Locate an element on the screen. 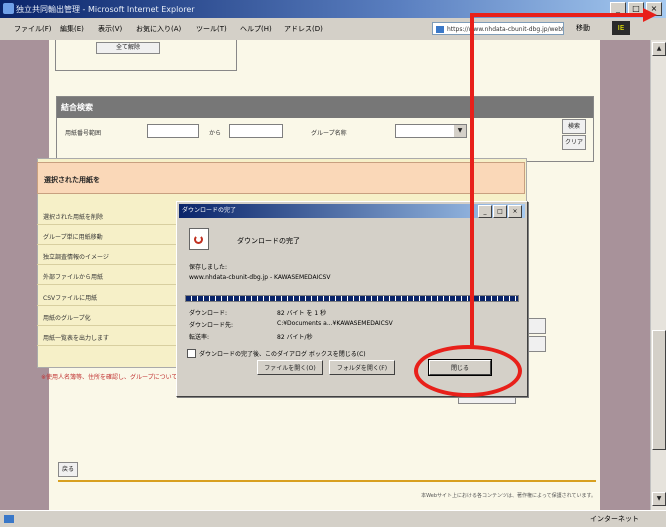  dialog-minimize-button: _ is located at coordinates (485, 211).